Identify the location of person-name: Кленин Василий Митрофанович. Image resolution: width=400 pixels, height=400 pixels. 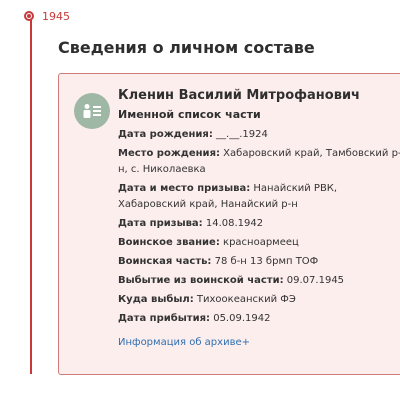
(239, 95).